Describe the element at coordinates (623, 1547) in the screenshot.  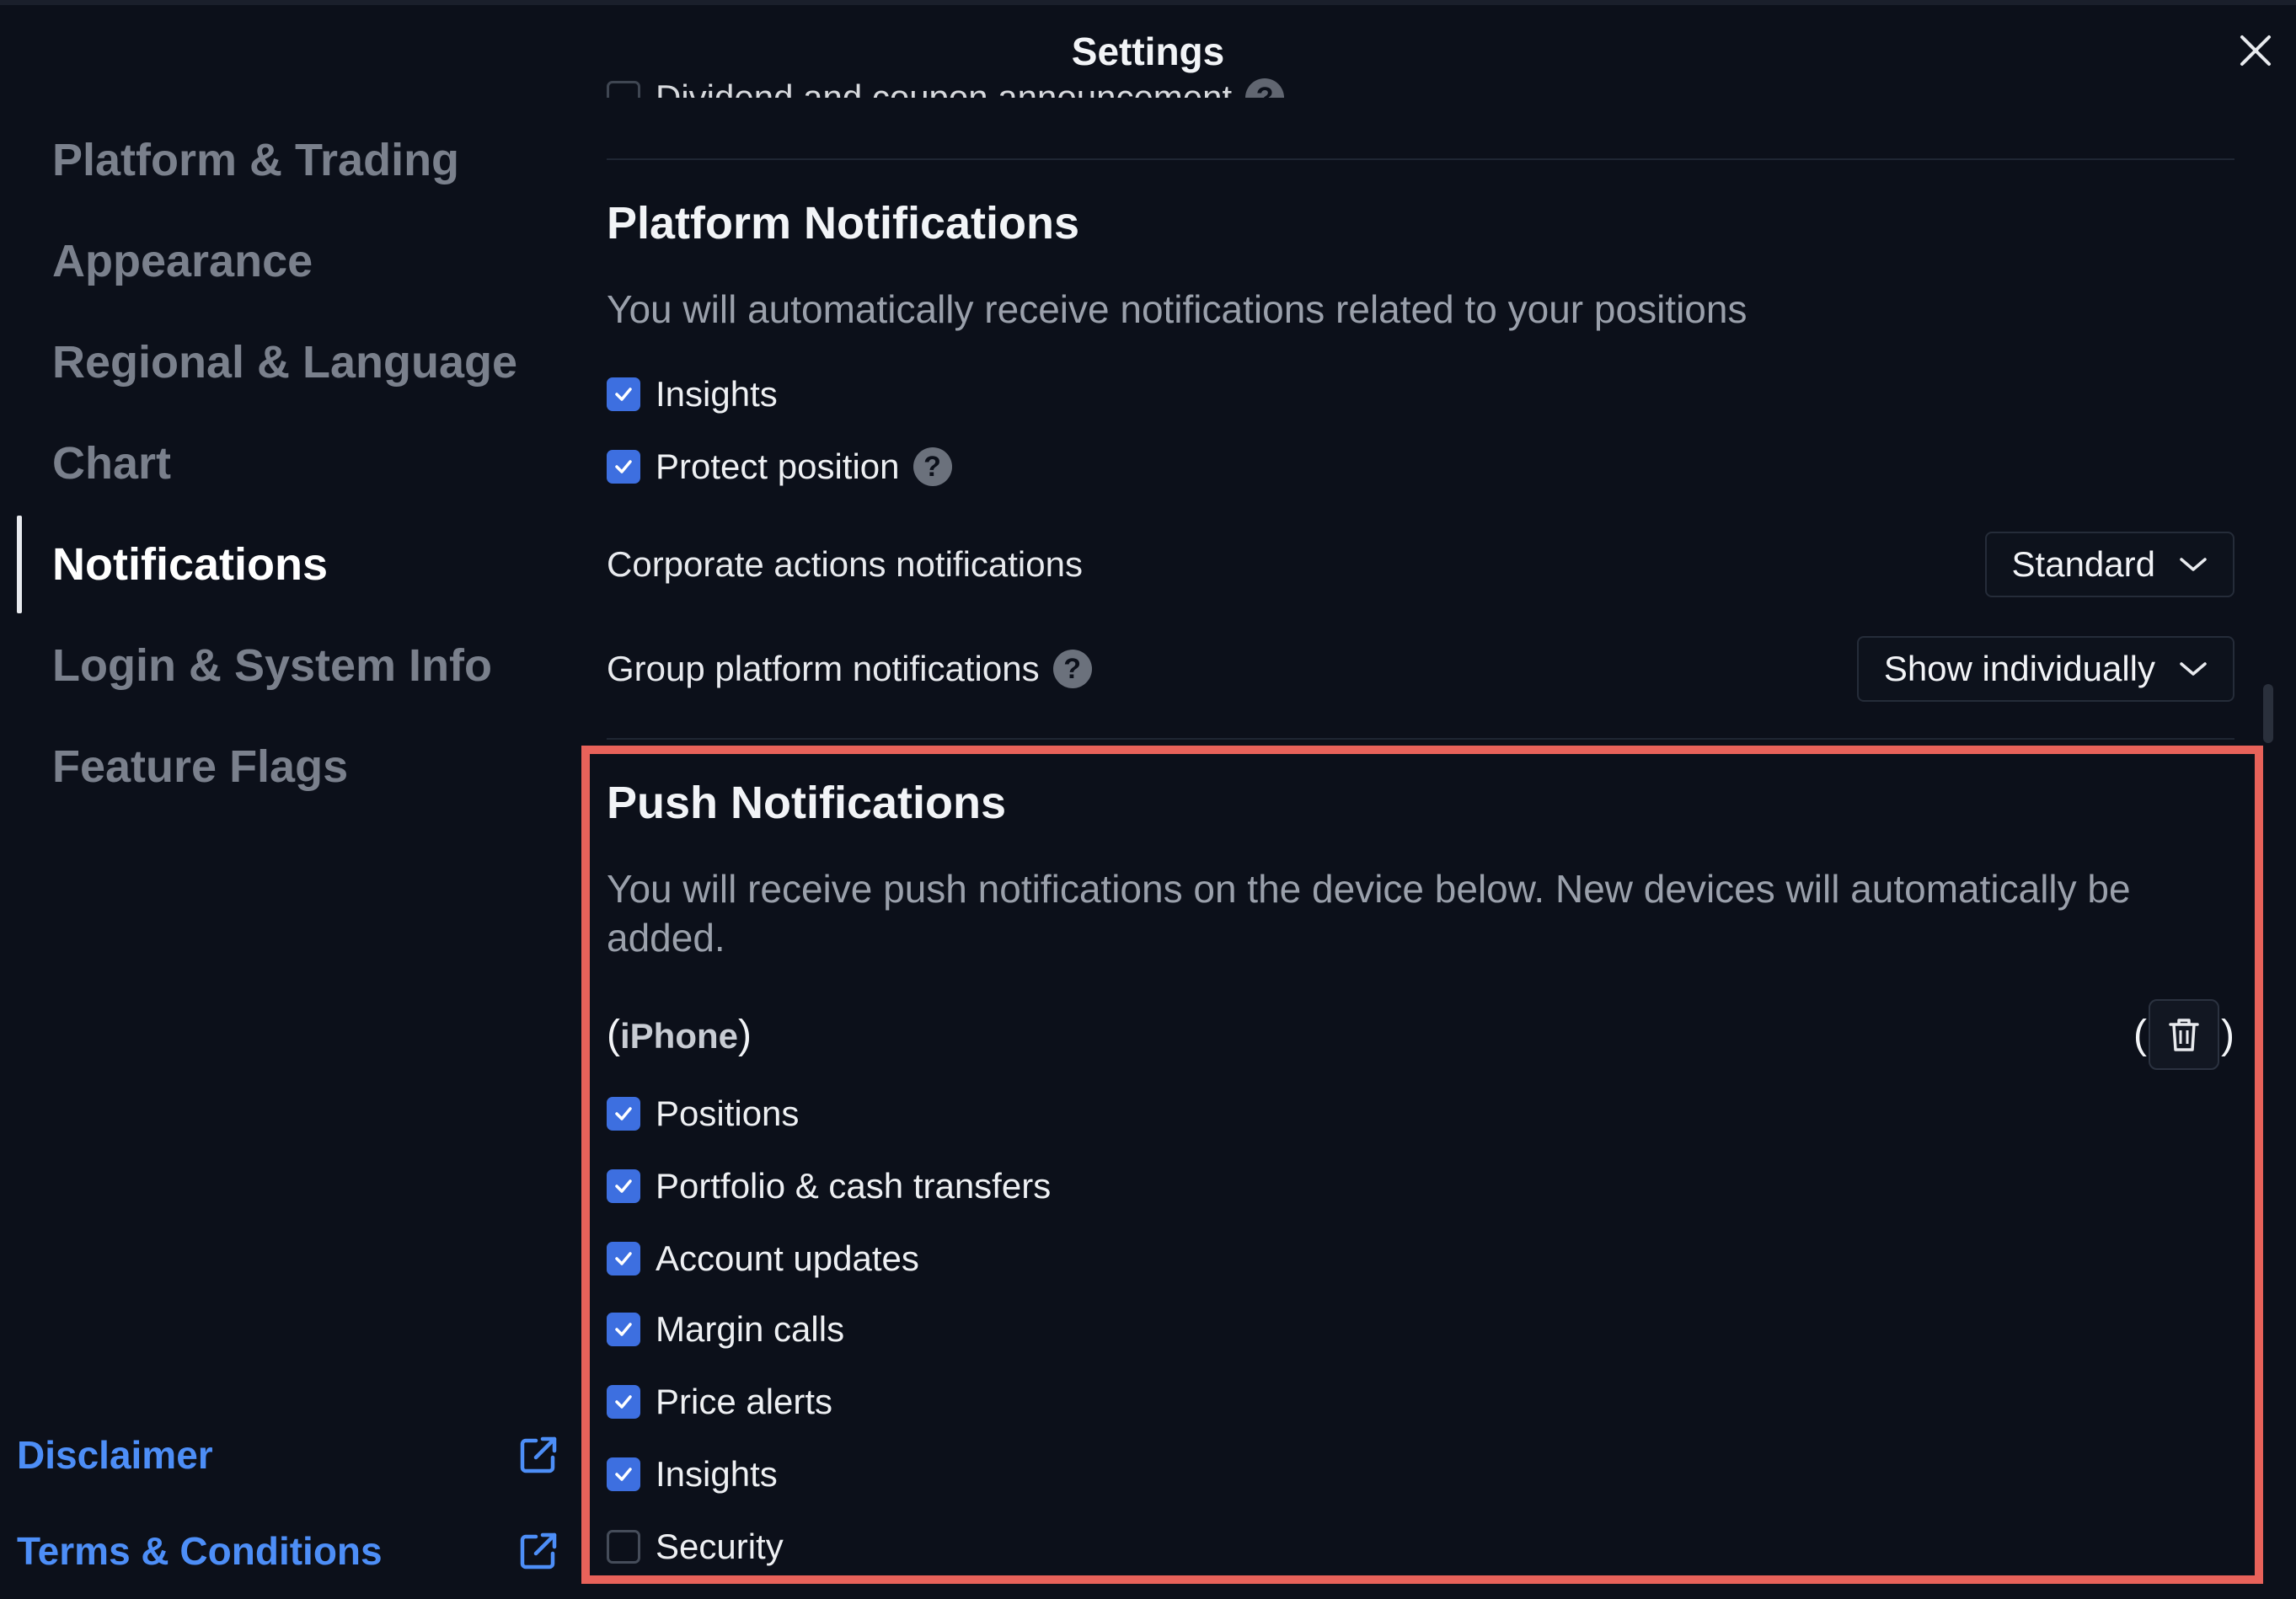
I see `checkbox-unchecked` at that location.